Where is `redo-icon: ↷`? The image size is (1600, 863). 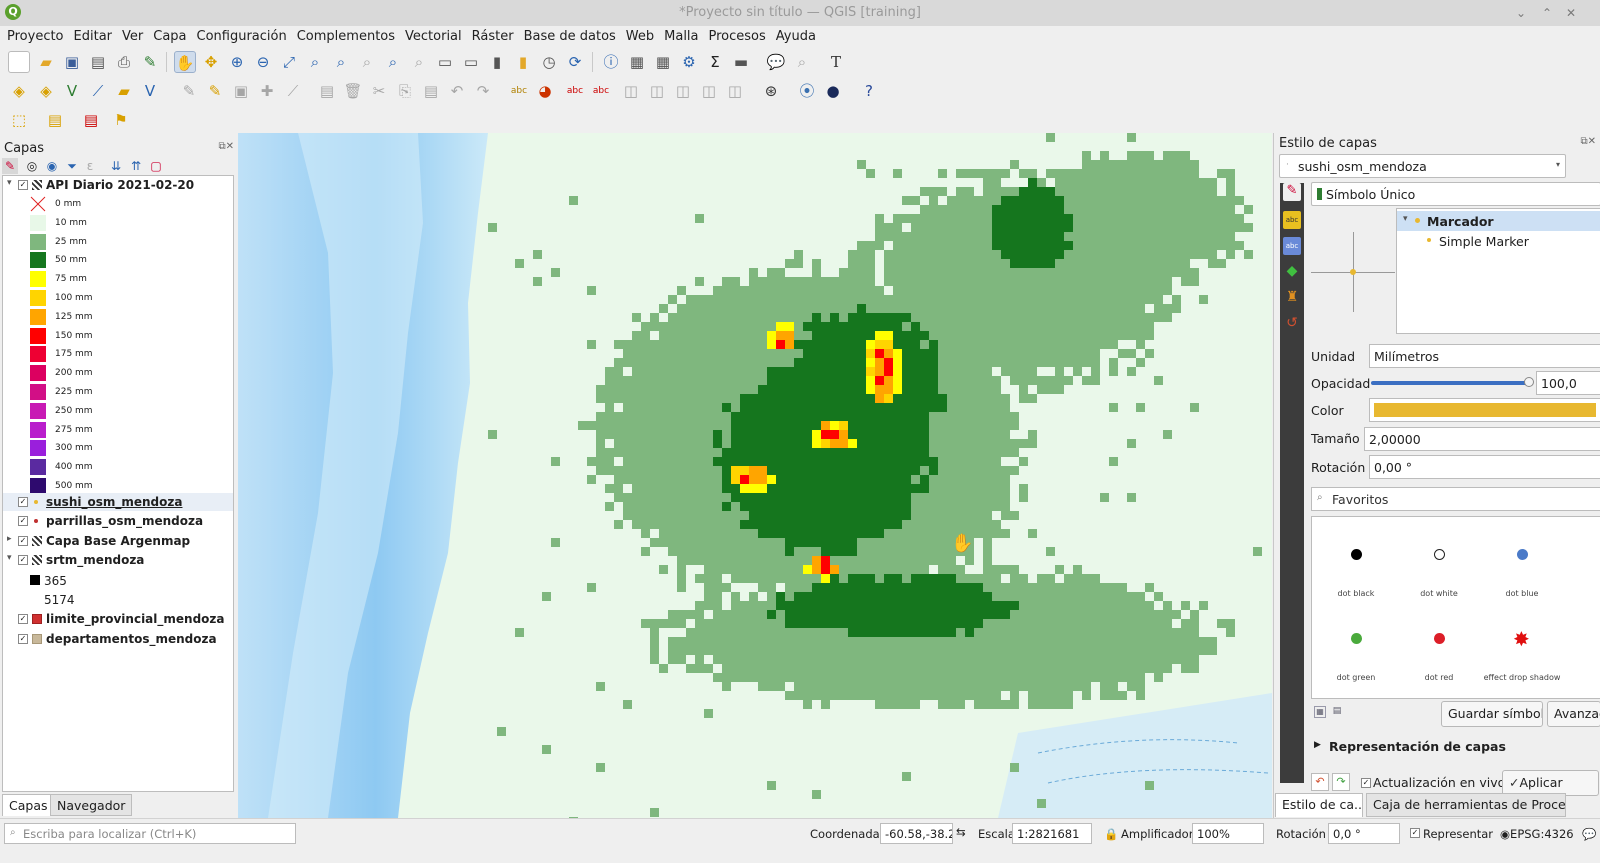 redo-icon: ↷ is located at coordinates (483, 91).